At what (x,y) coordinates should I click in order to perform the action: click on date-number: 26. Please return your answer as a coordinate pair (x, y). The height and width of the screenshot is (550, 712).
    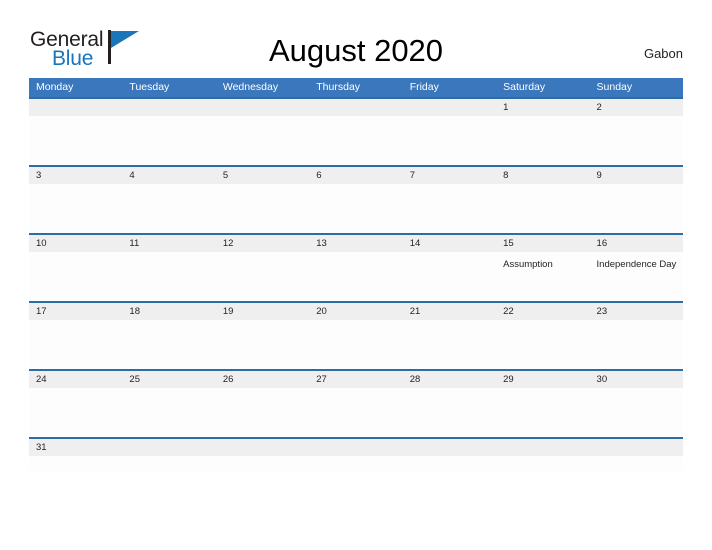
    Looking at the image, I should click on (262, 379).